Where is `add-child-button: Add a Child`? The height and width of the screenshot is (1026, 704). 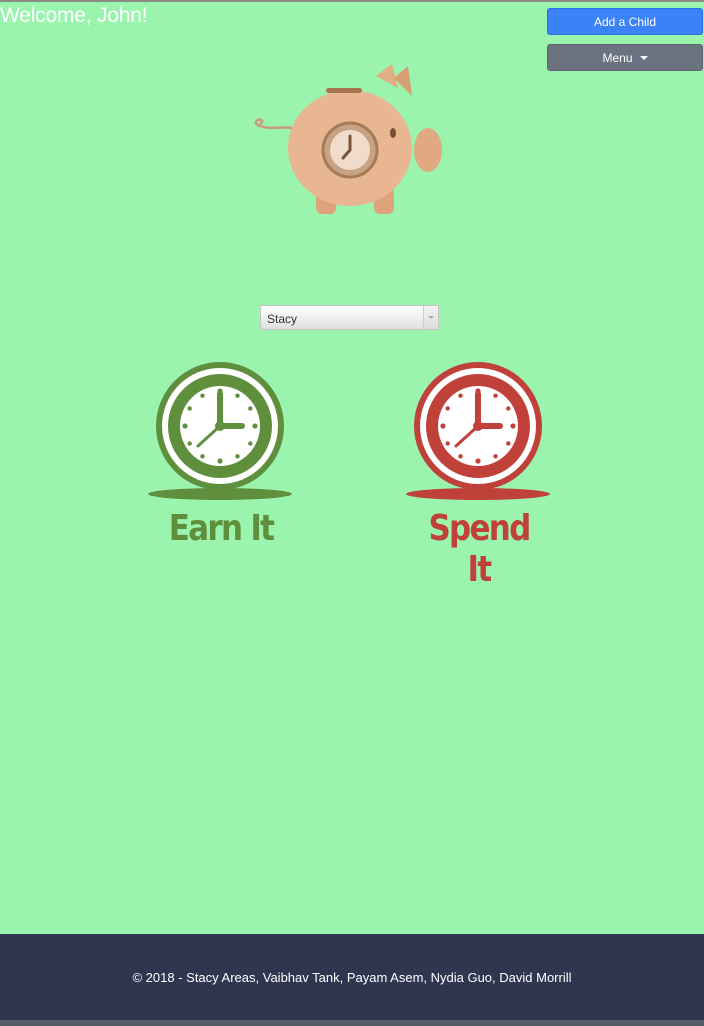
add-child-button: Add a Child is located at coordinates (625, 21).